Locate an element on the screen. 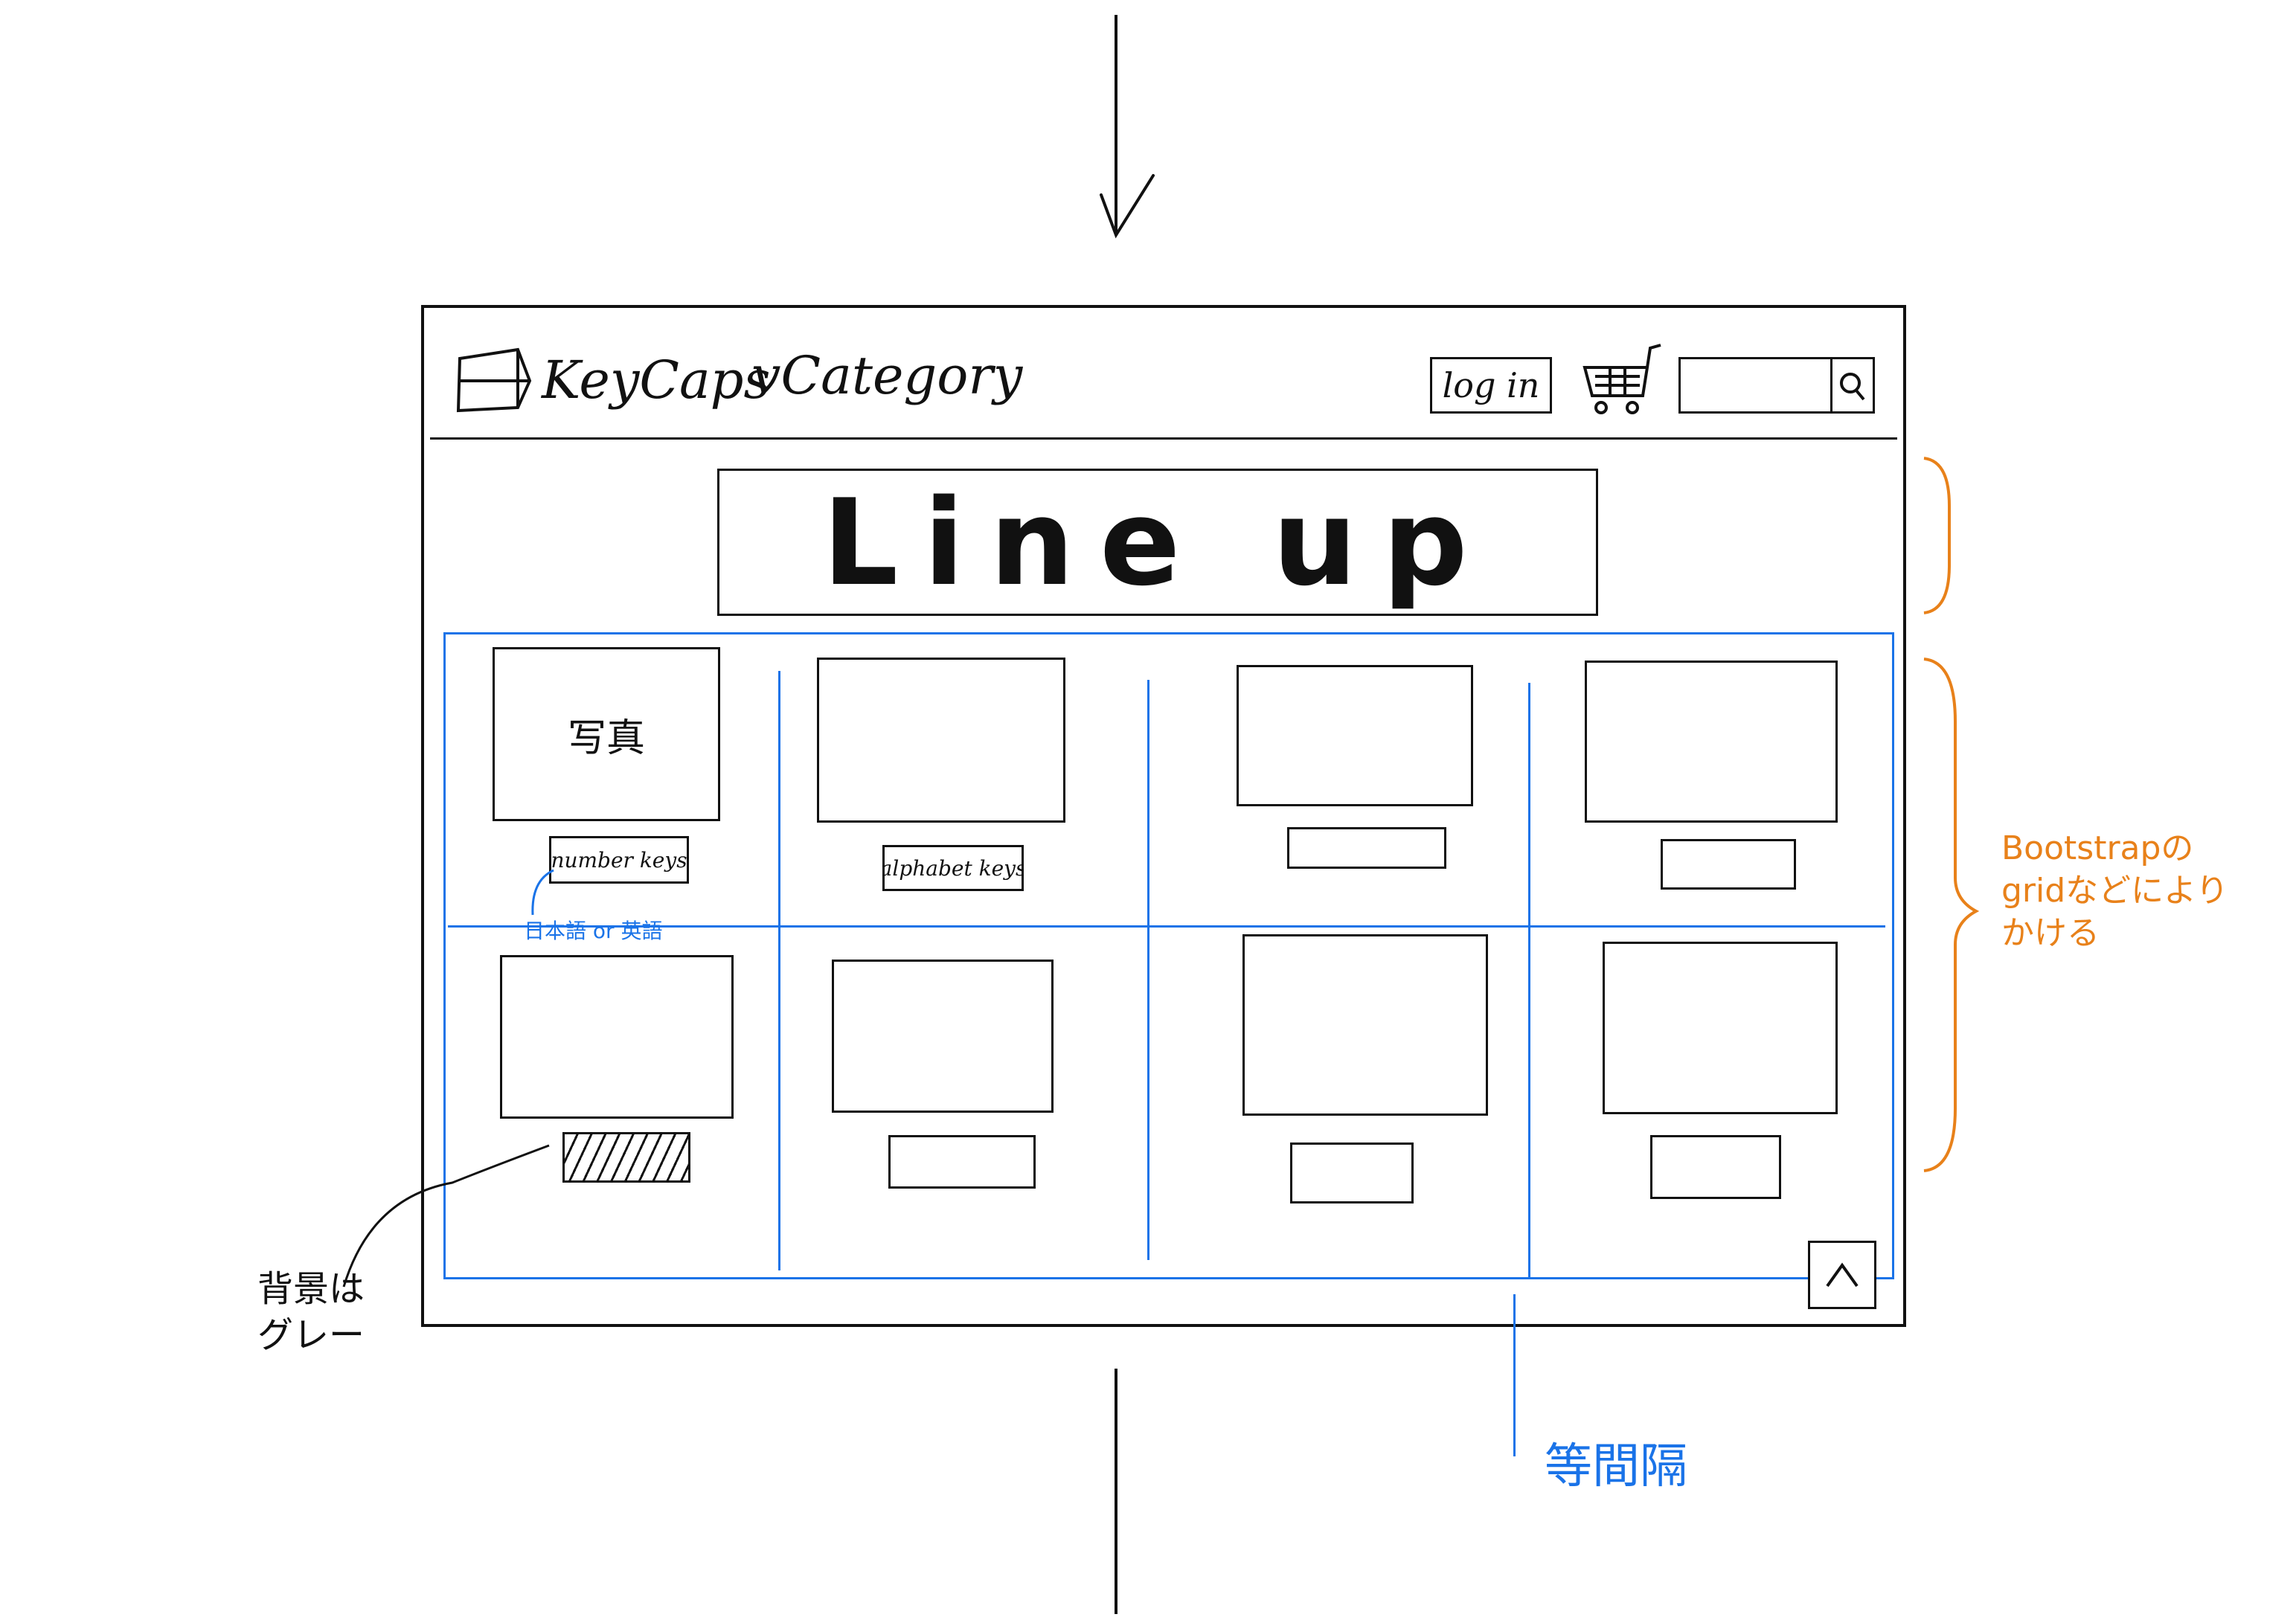 Image resolution: width=2296 pixels, height=1623 pixels. keycap-logo-icon is located at coordinates (494, 380).